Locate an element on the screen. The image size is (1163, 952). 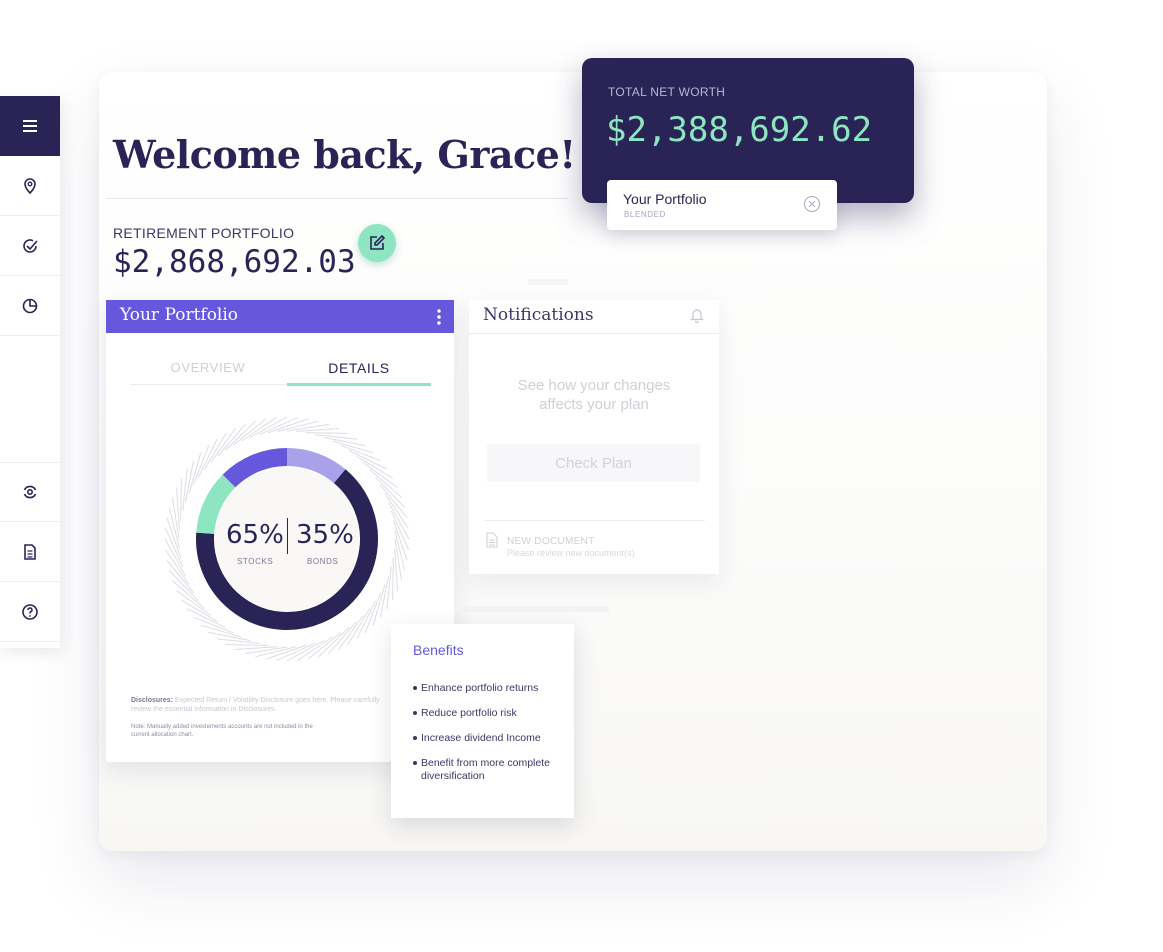
portfolio-card-header: Your Portfolio is located at coordinates (280, 316).